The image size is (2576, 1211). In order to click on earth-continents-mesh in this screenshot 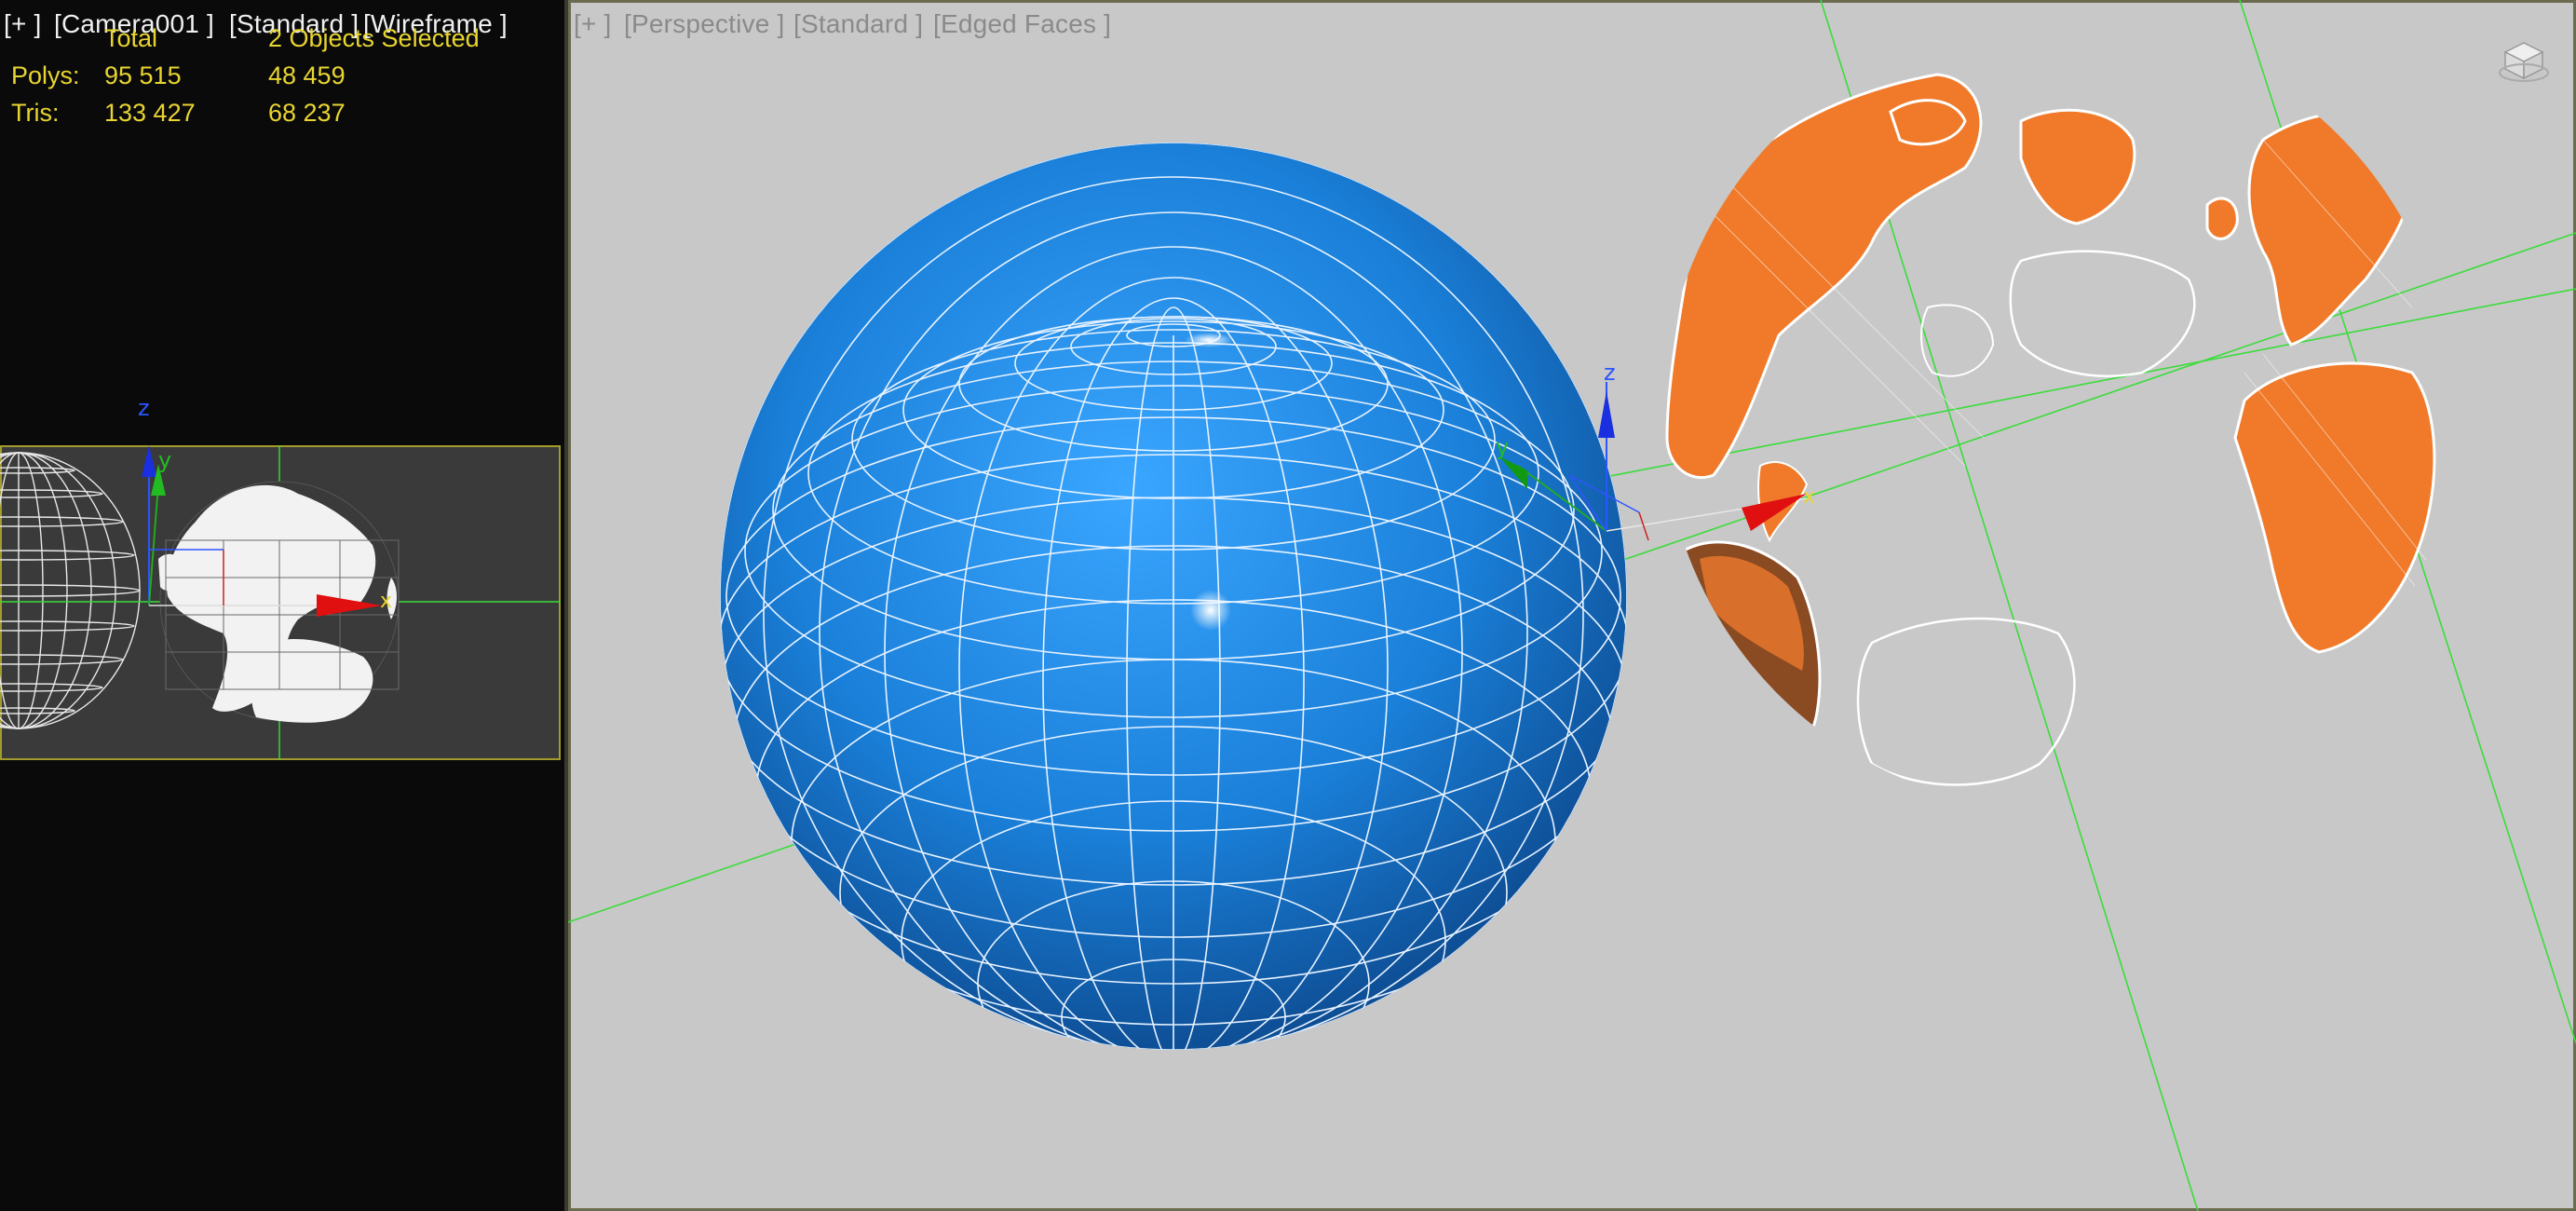, I will do `click(279, 602)`.